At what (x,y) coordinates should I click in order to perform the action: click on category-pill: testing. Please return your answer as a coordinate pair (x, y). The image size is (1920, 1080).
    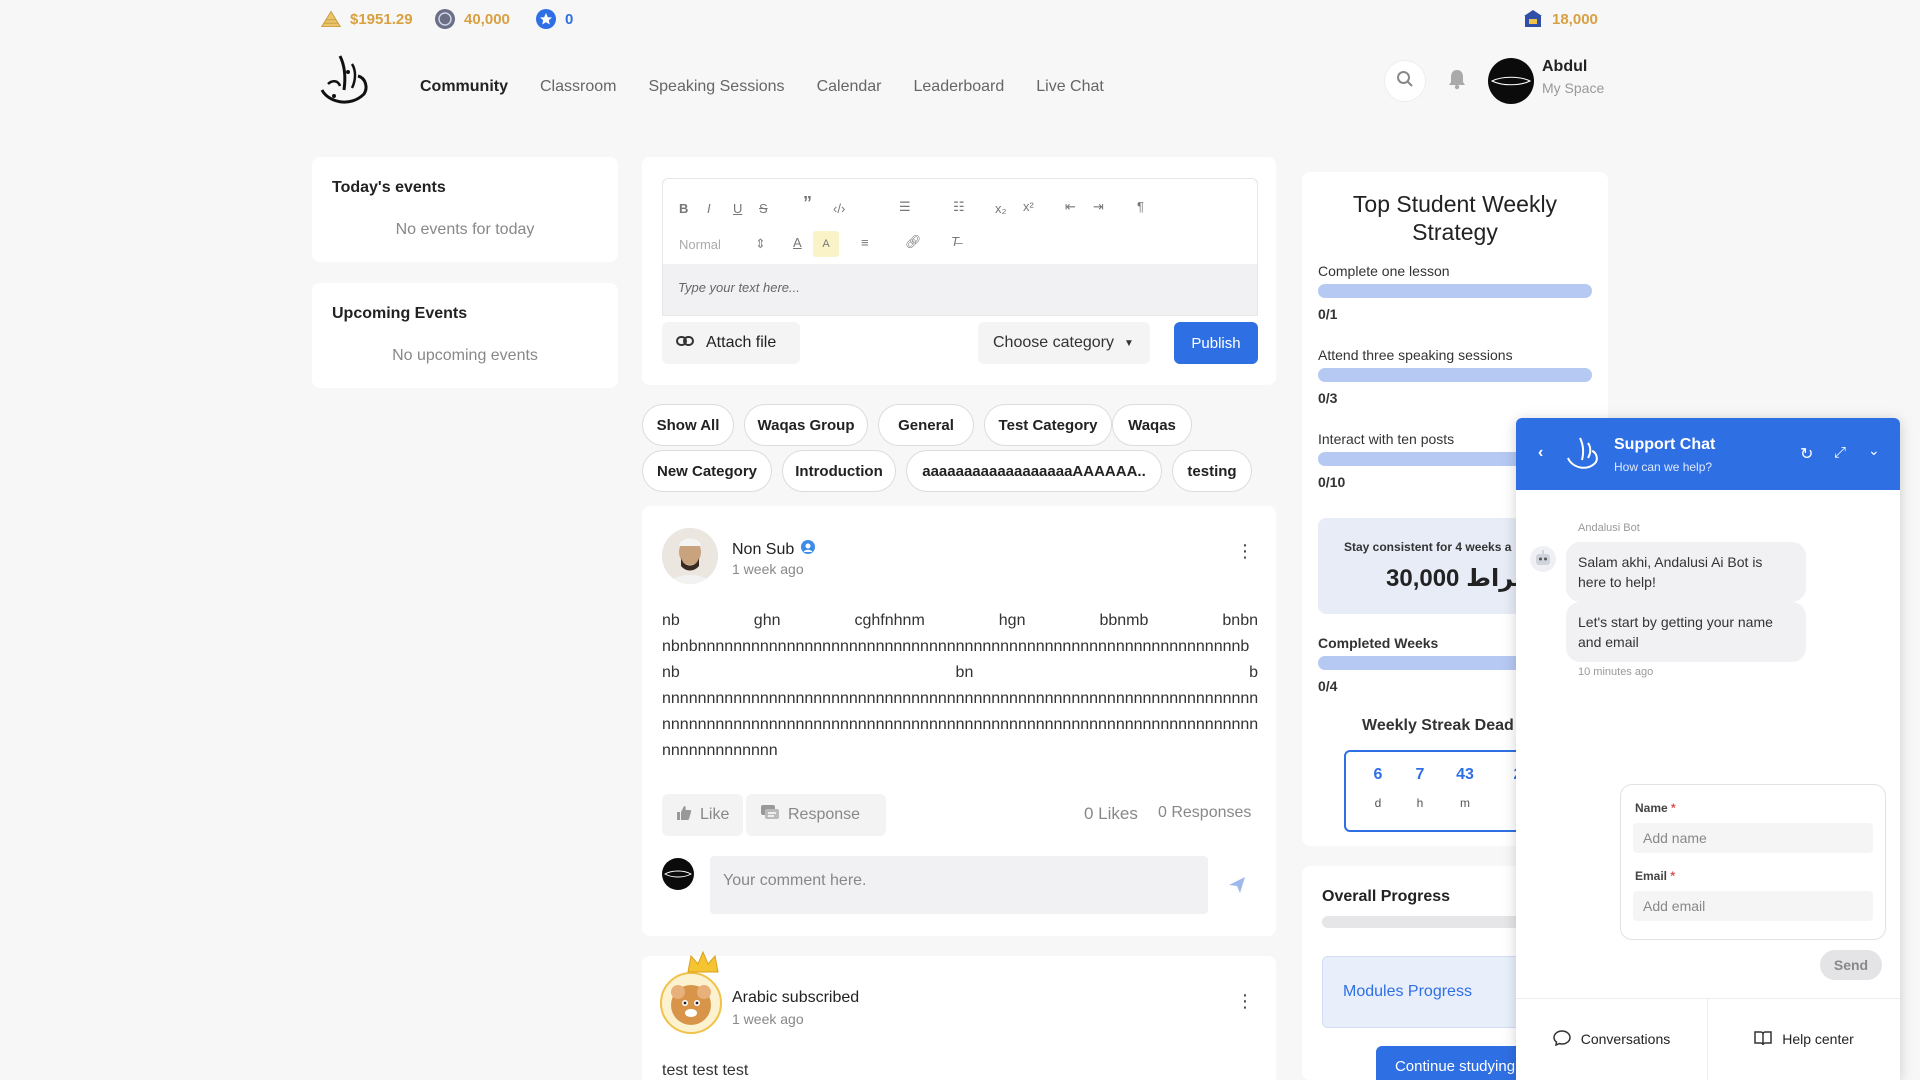
    Looking at the image, I should click on (1212, 471).